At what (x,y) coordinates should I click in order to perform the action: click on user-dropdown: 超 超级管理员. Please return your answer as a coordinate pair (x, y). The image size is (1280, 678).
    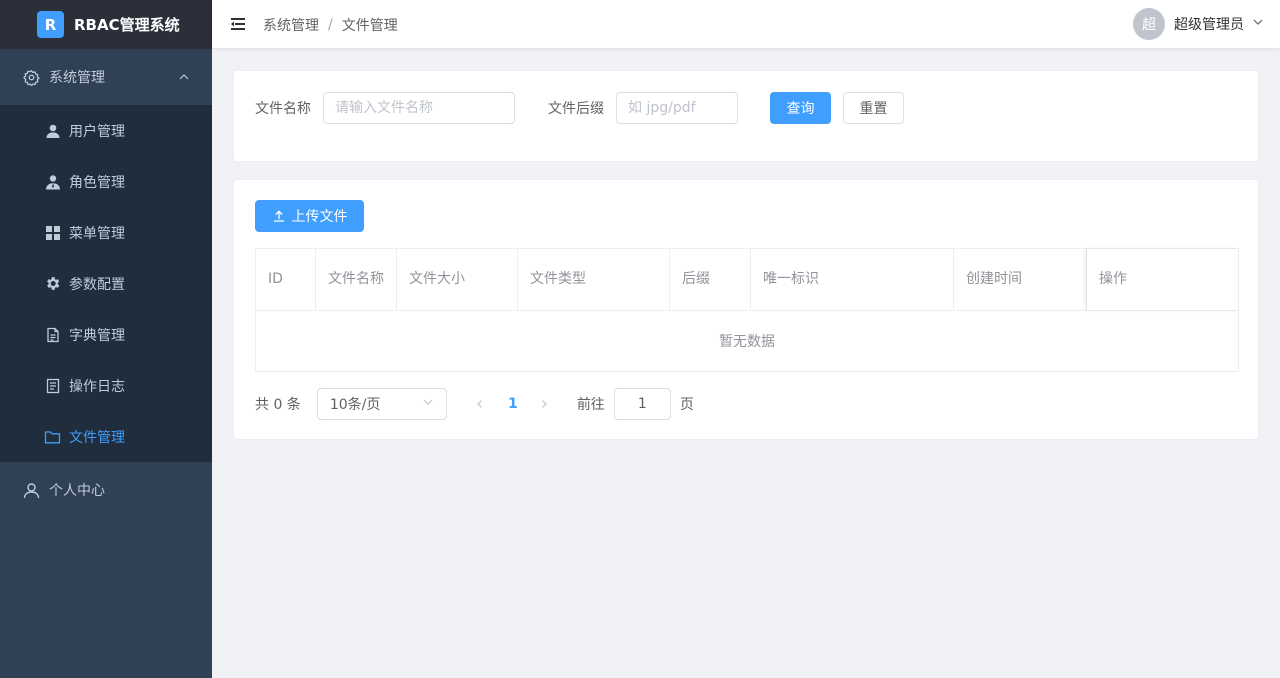
    Looking at the image, I should click on (1198, 24).